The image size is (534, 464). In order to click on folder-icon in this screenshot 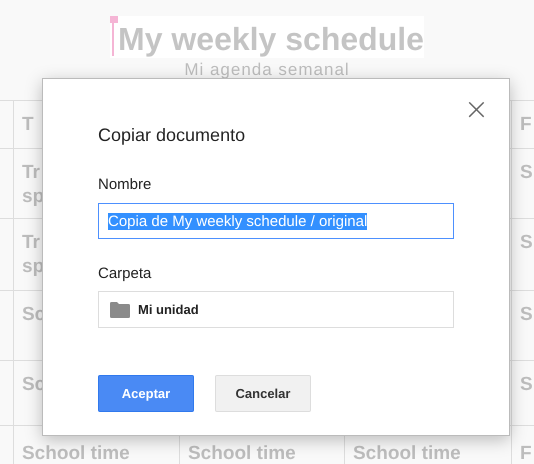, I will do `click(120, 310)`.